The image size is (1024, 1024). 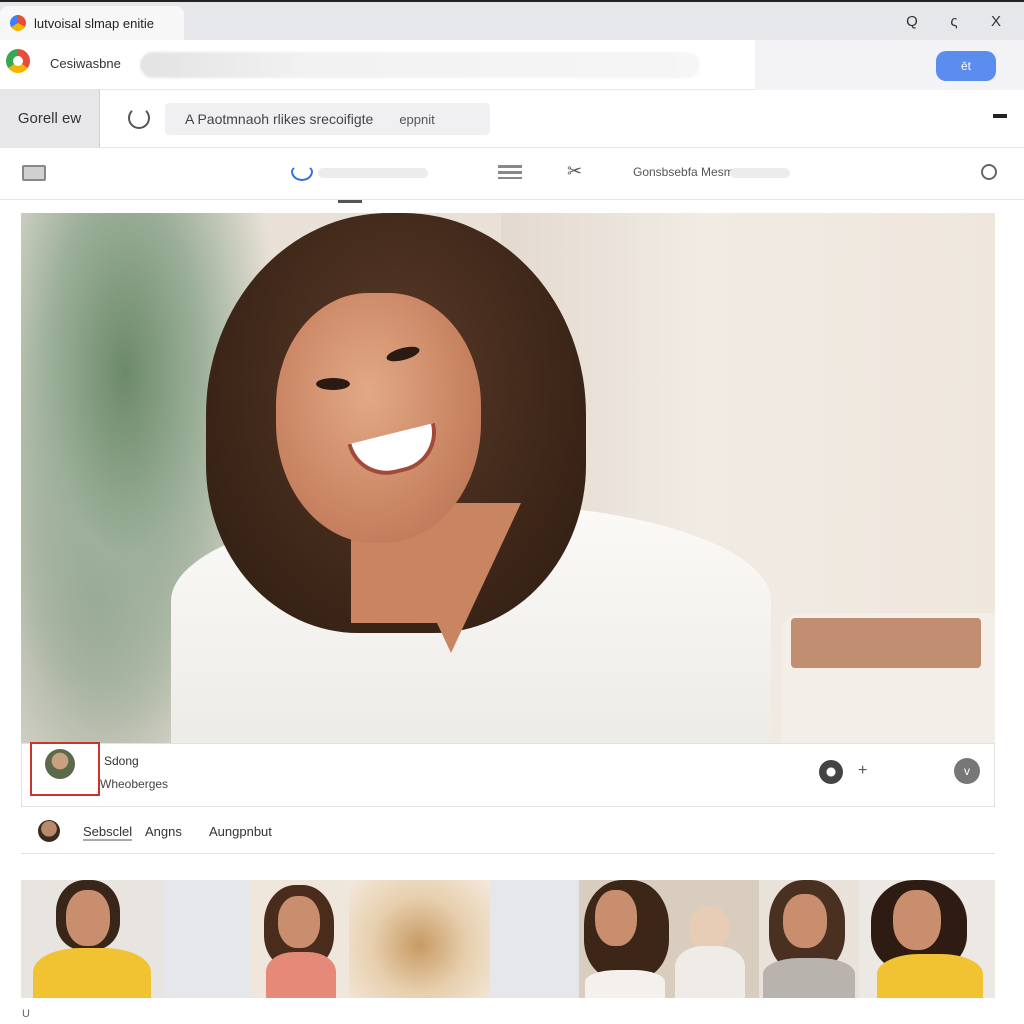 What do you see at coordinates (966, 66) in the screenshot?
I see `action-button: ēt` at bounding box center [966, 66].